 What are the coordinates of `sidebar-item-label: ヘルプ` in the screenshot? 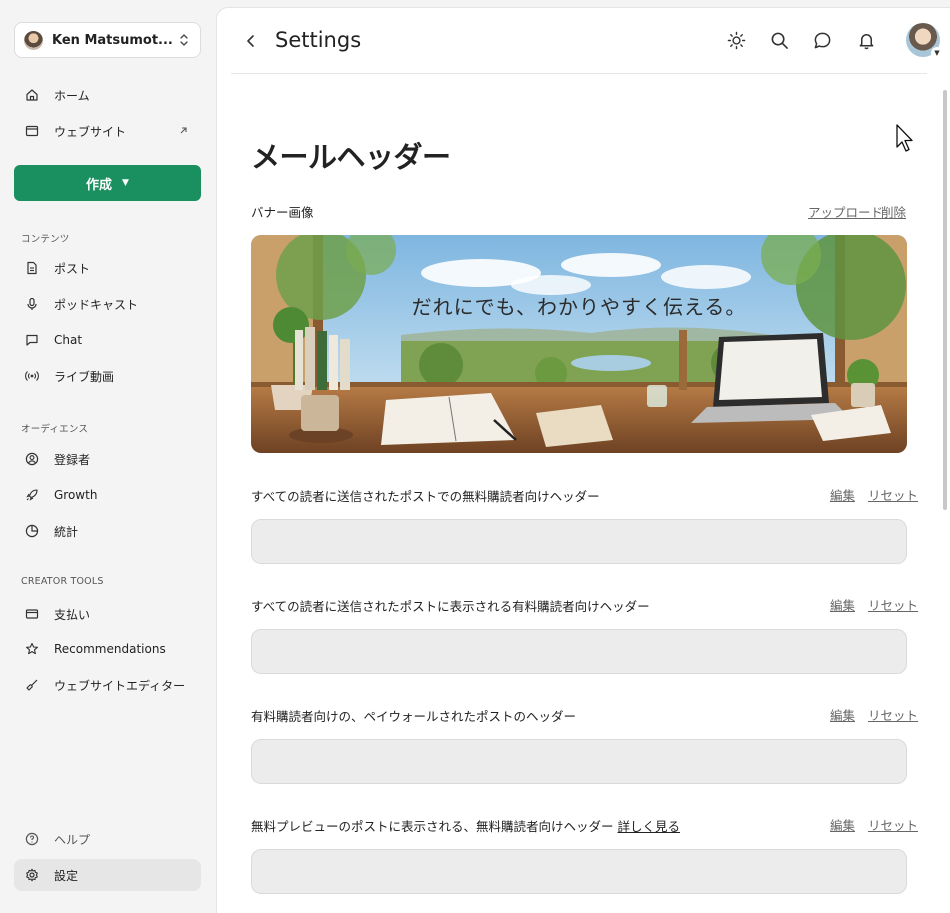 It's located at (72, 839).